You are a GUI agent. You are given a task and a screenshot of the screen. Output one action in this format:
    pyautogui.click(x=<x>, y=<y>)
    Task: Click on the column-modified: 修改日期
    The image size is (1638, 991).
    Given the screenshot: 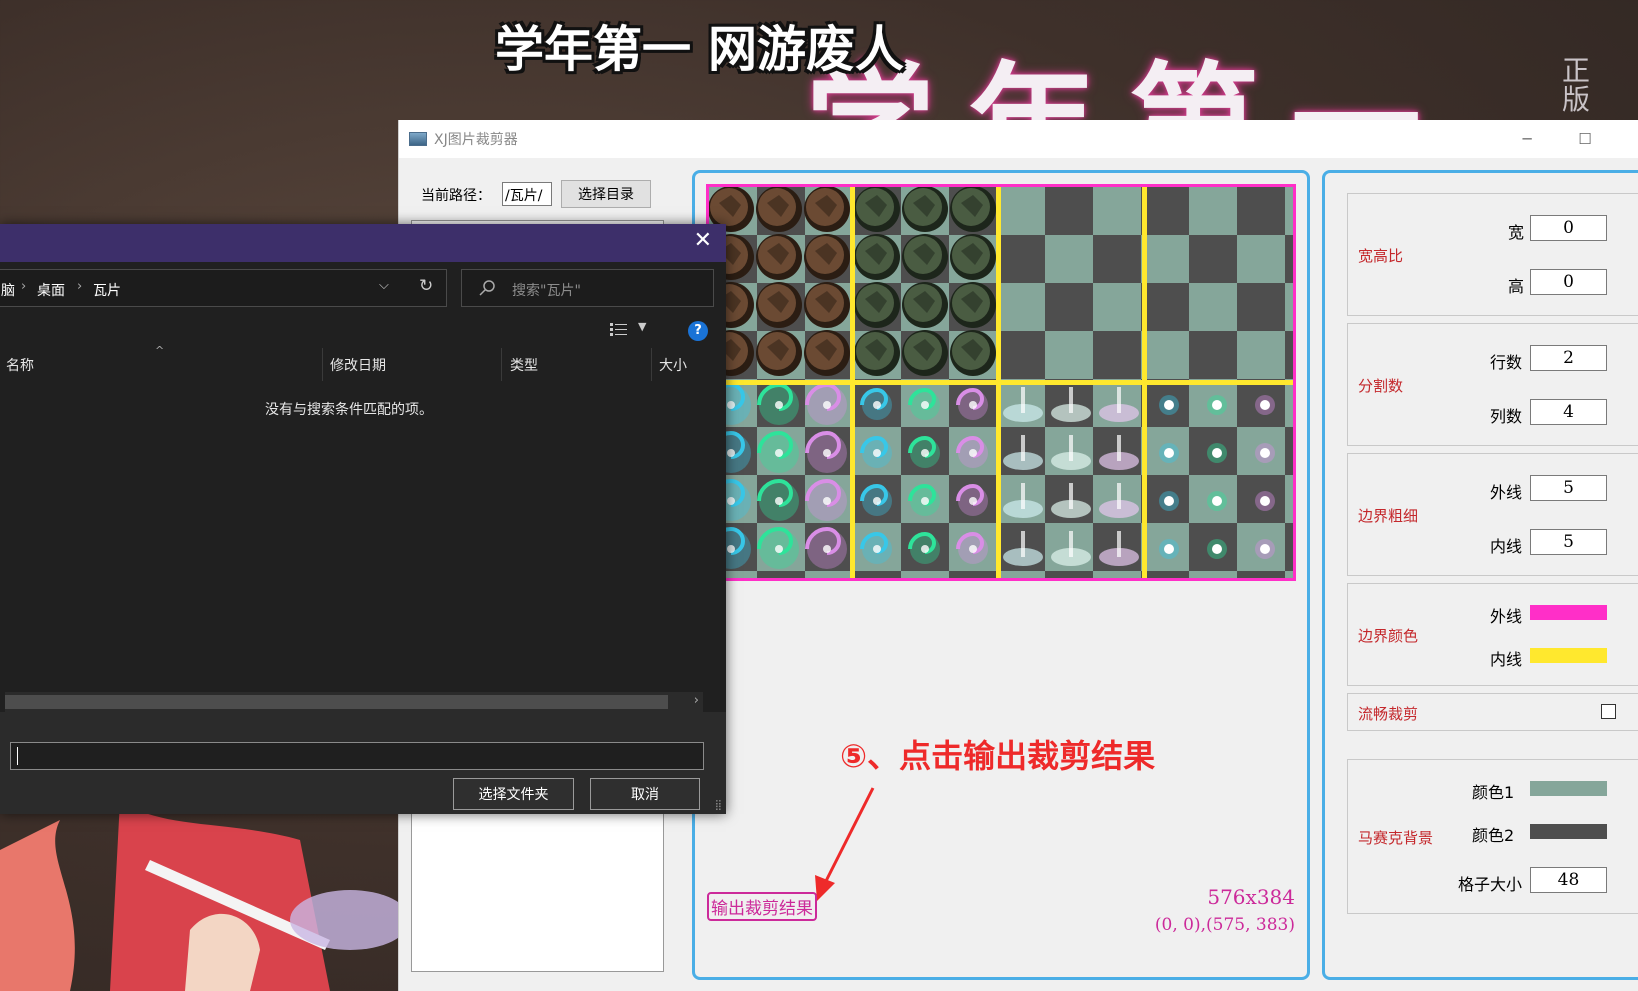 What is the action you would take?
    pyautogui.click(x=358, y=365)
    